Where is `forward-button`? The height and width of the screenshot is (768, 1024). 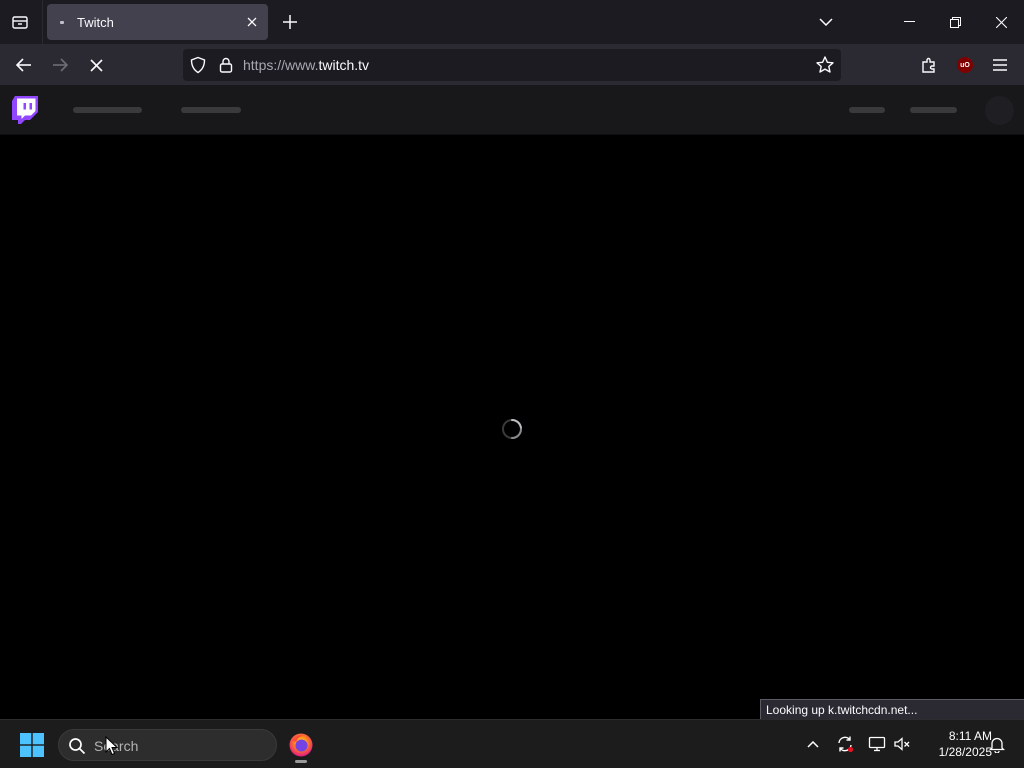
forward-button is located at coordinates (60, 65).